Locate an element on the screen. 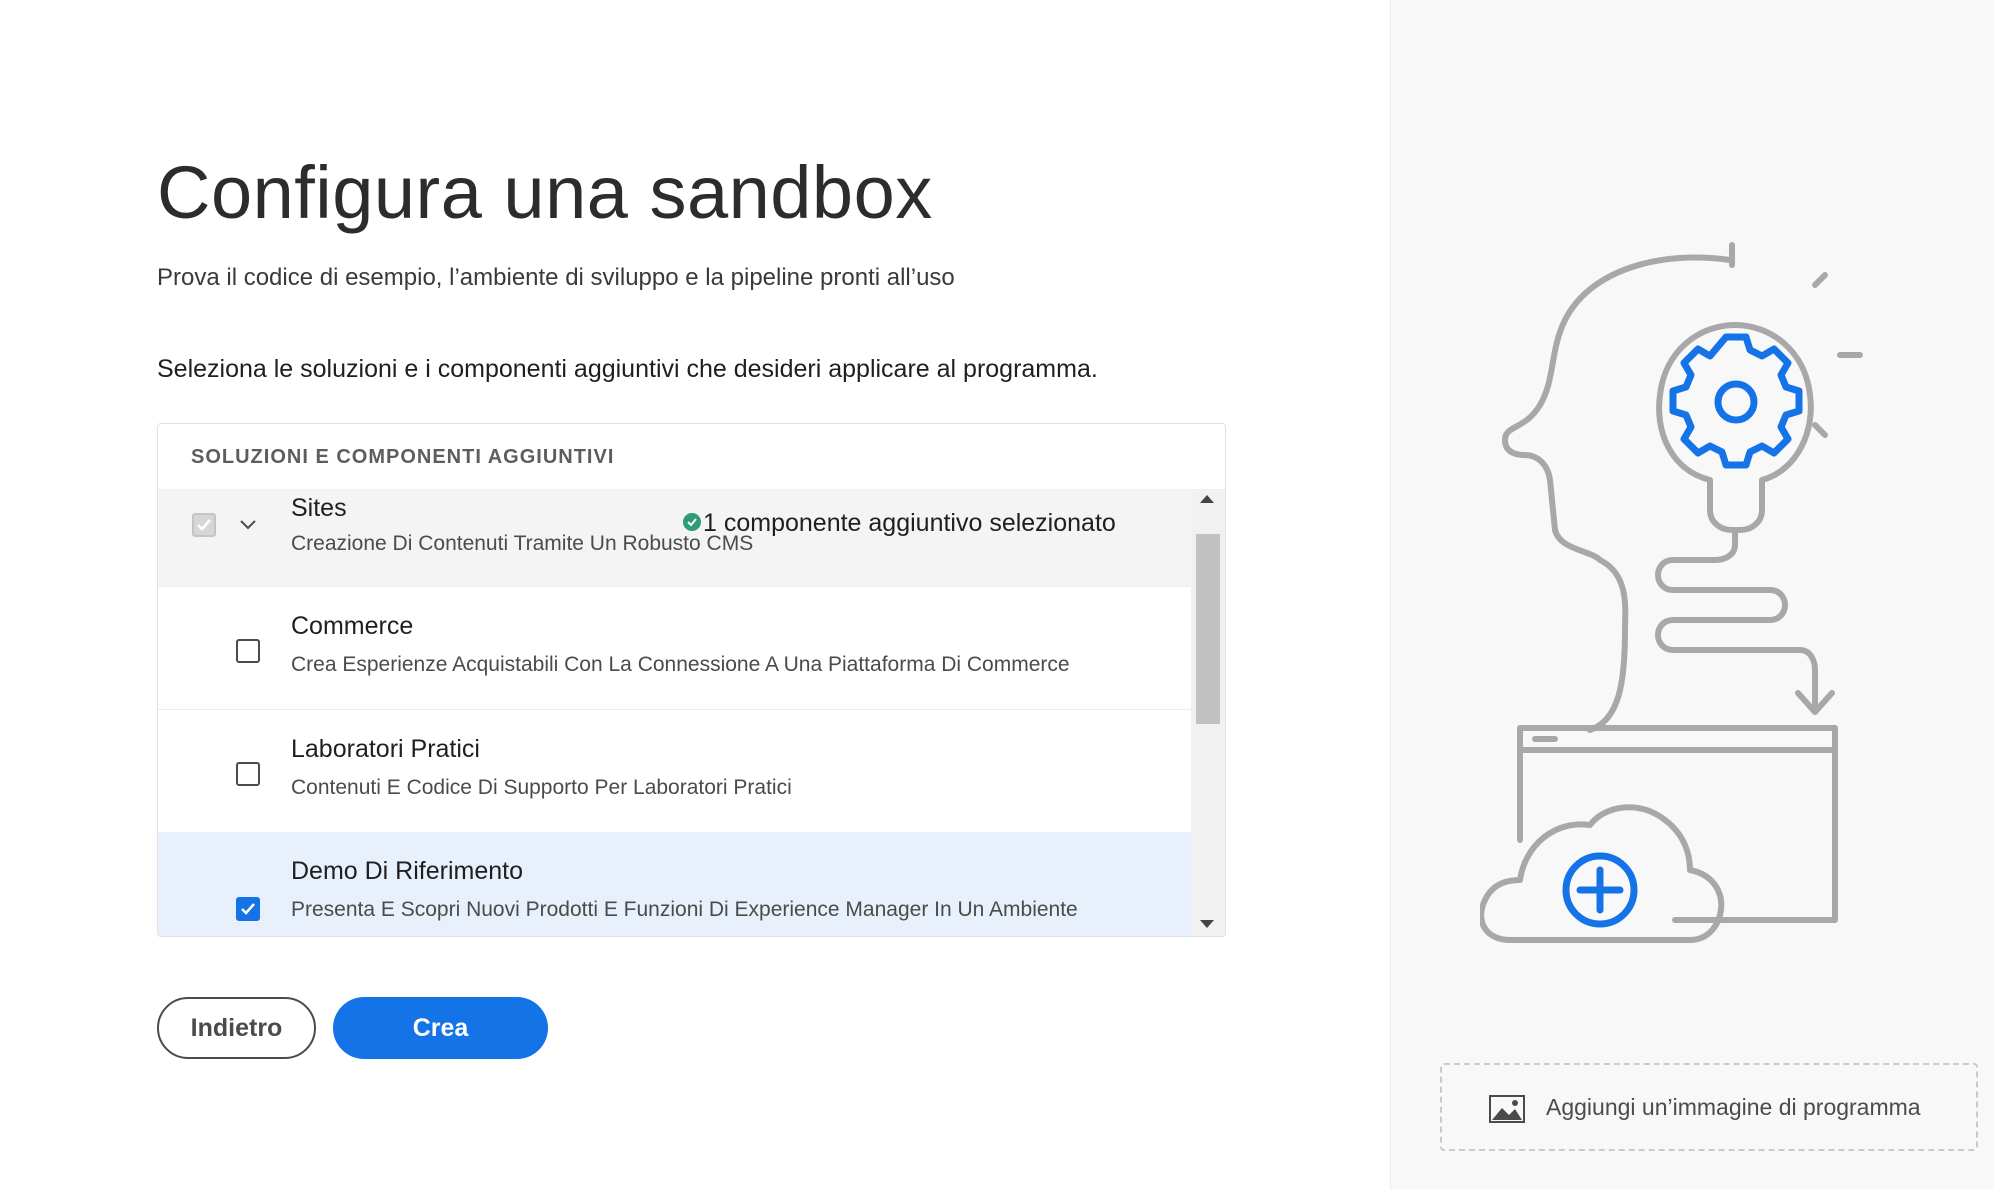 The height and width of the screenshot is (1190, 1994). labs-checkbox is located at coordinates (248, 774).